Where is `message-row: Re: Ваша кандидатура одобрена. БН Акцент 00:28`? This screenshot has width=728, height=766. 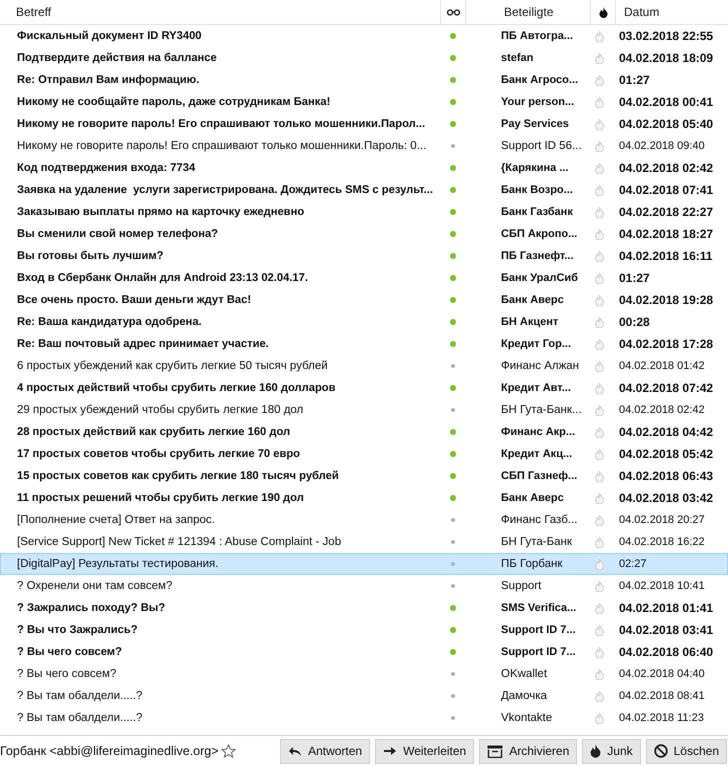
message-row: Re: Ваша кандидатура одобрена. БН Акцент 00:28 is located at coordinates (364, 322).